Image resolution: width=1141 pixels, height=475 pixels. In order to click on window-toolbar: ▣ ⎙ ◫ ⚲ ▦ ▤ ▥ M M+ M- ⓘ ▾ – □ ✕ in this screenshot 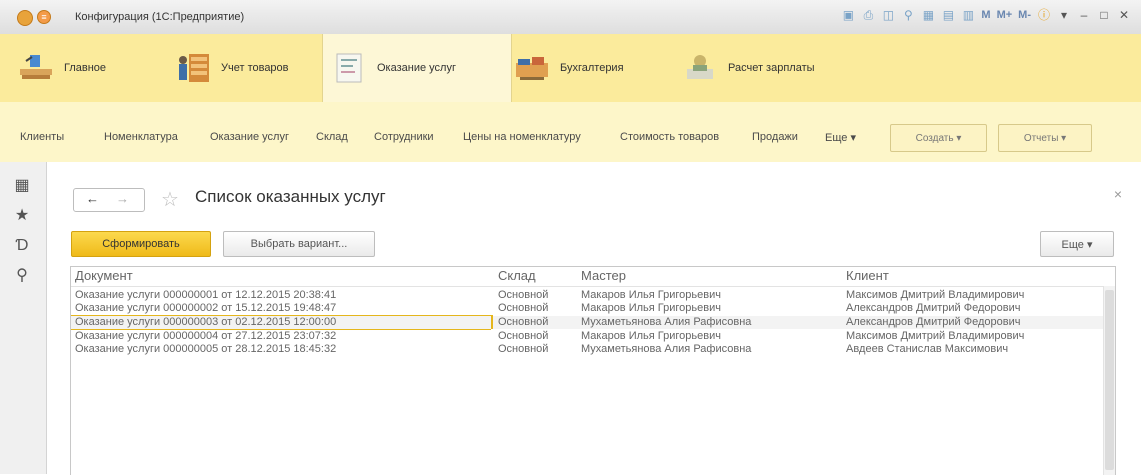, I will do `click(986, 15)`.